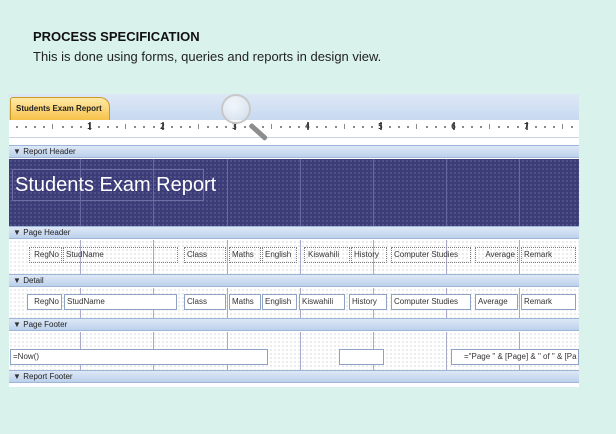  Describe the element at coordinates (245, 302) in the screenshot. I see `field-maths: Maths` at that location.